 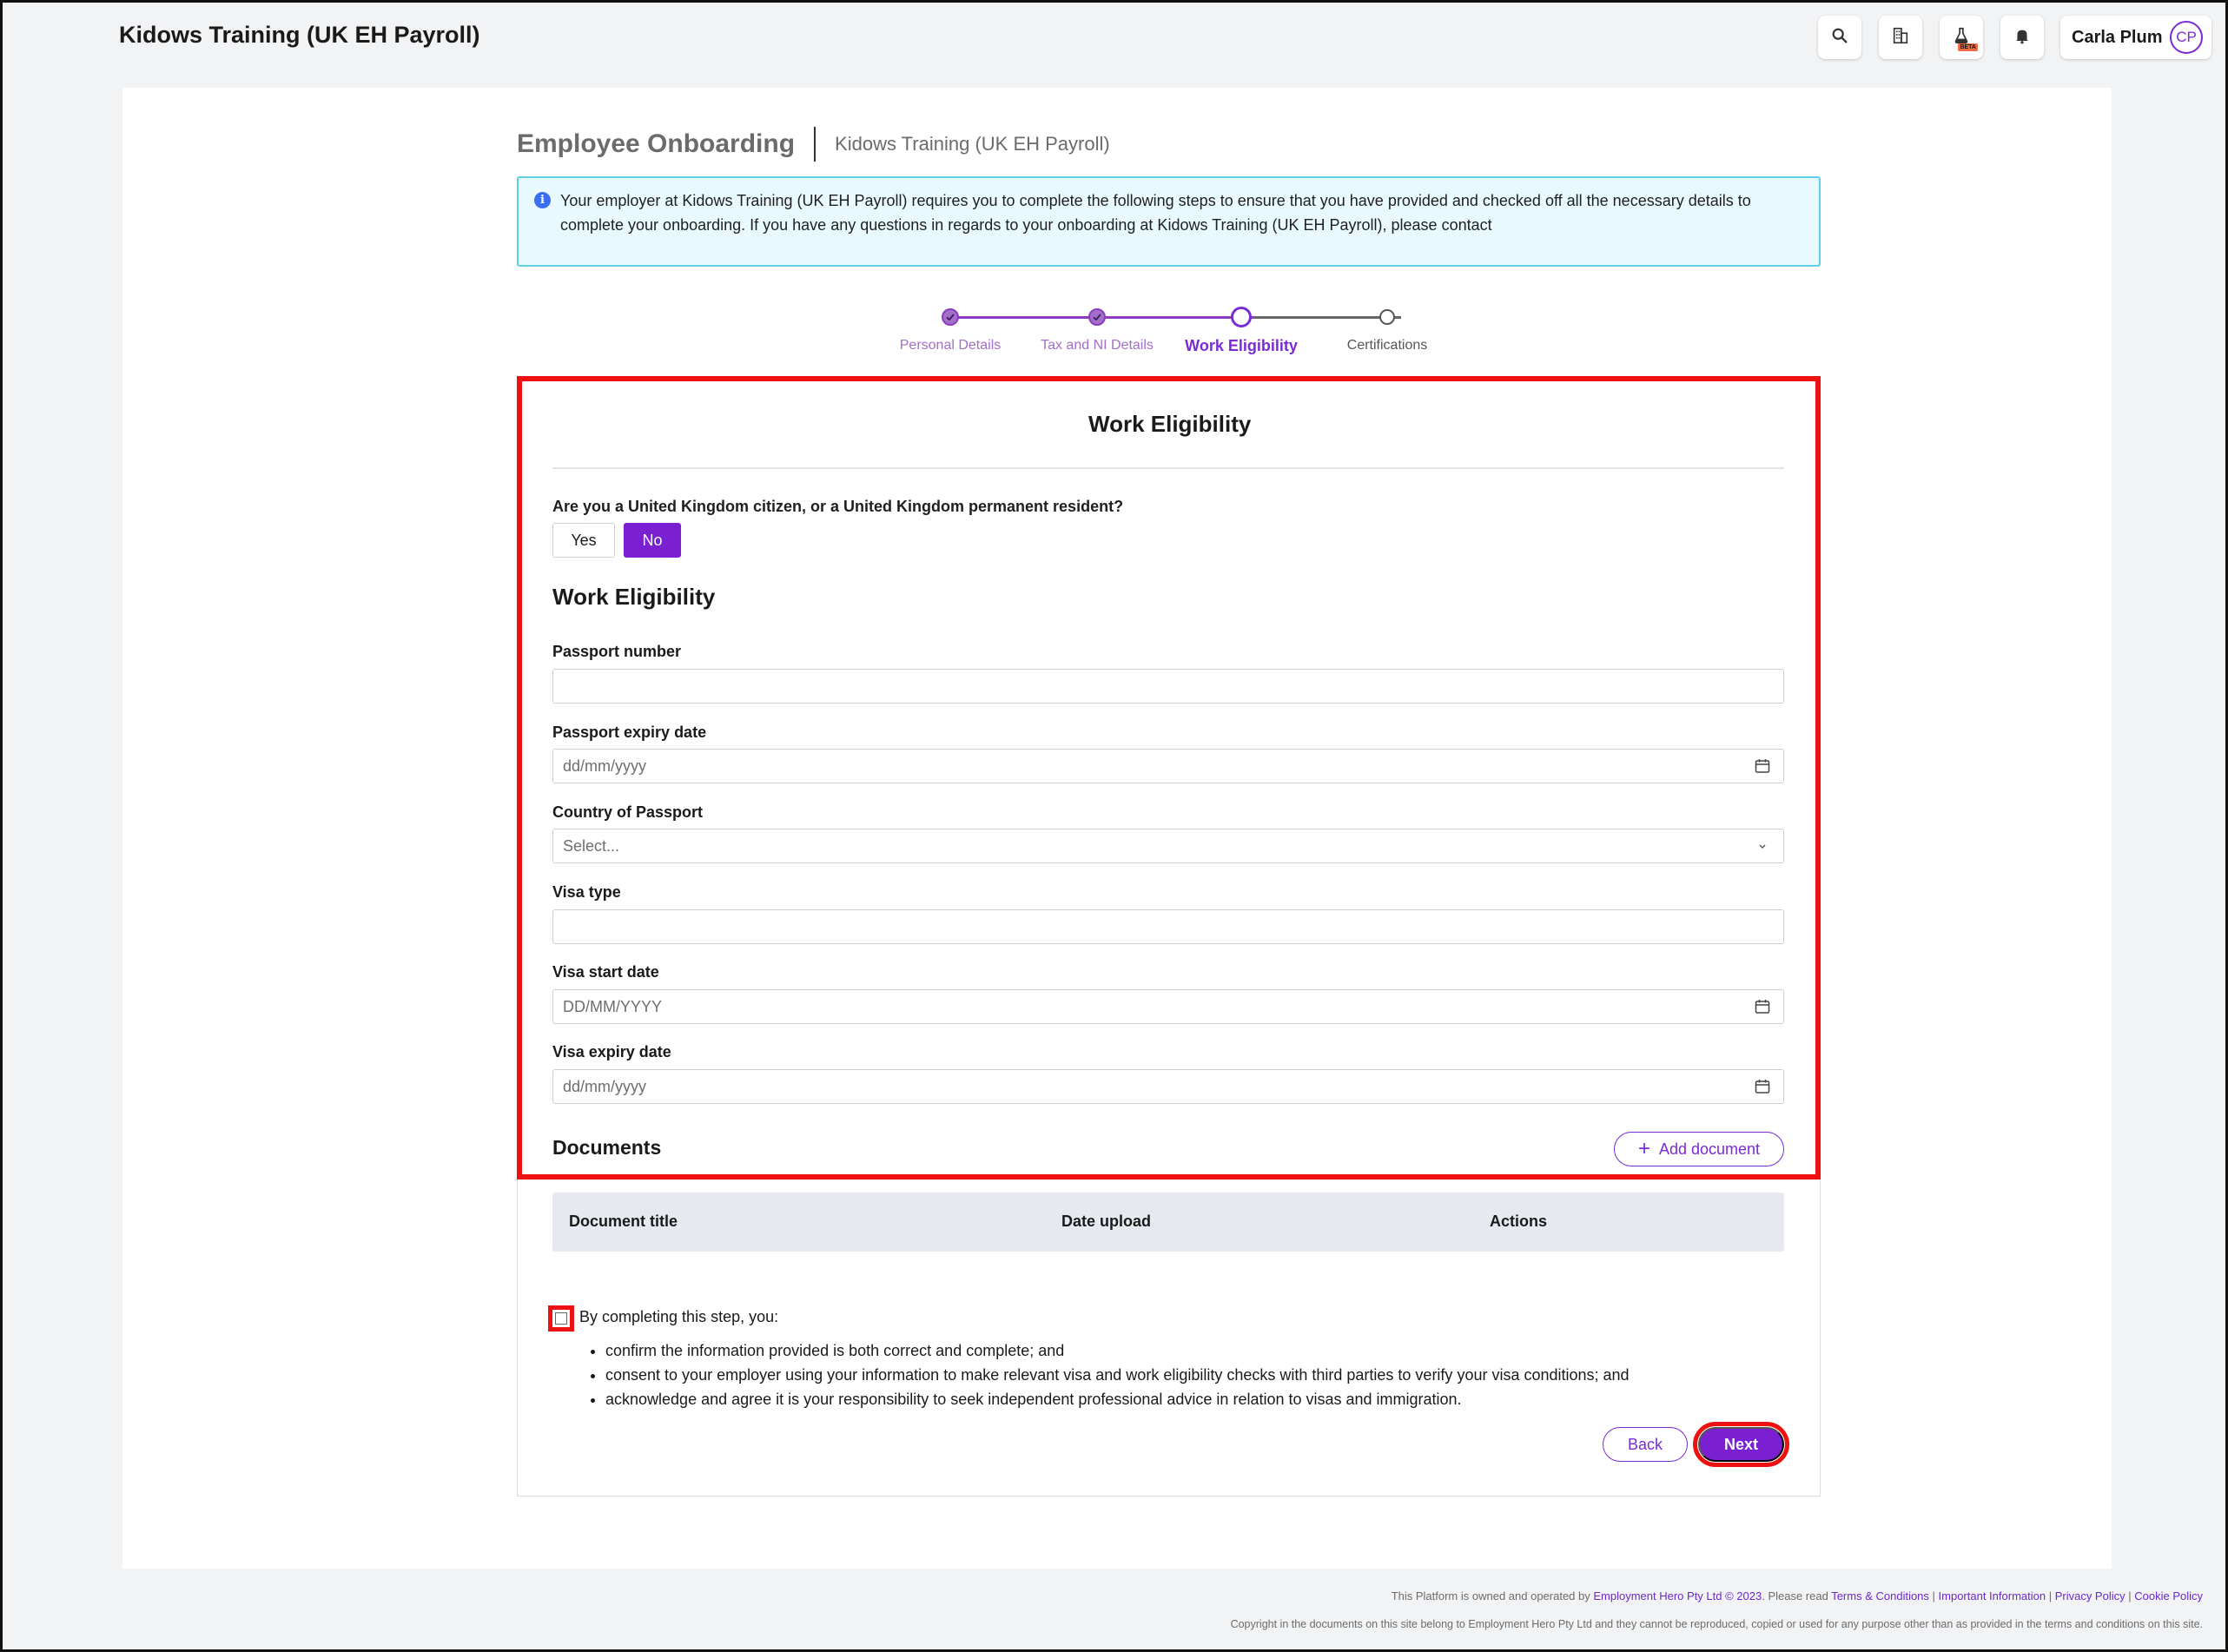 What do you see at coordinates (617, 651) in the screenshot?
I see `passport-number-label: Passport number` at bounding box center [617, 651].